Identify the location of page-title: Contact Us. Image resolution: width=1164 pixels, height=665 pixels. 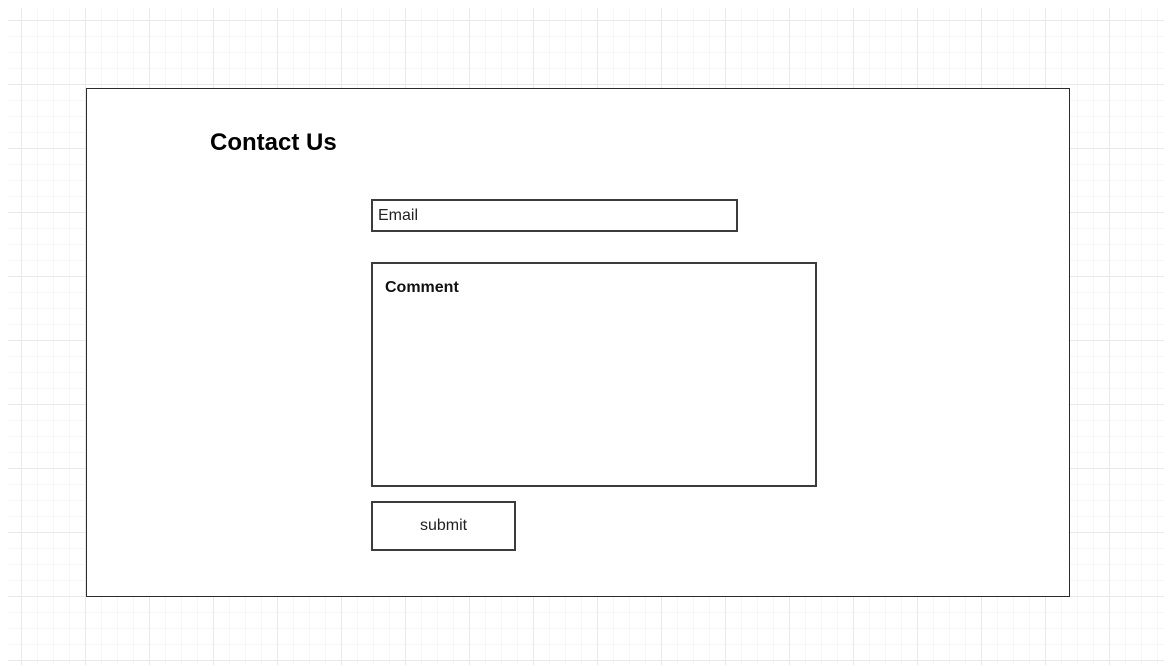
(273, 142).